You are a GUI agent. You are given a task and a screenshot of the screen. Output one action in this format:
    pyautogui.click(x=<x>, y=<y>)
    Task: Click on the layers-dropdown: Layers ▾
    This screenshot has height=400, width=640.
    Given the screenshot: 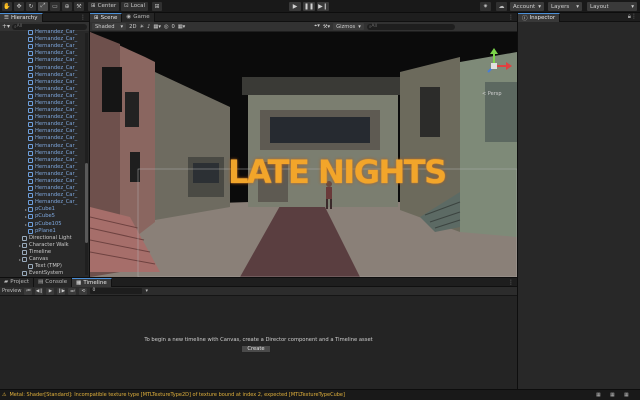 What is the action you would take?
    pyautogui.click(x=565, y=6)
    